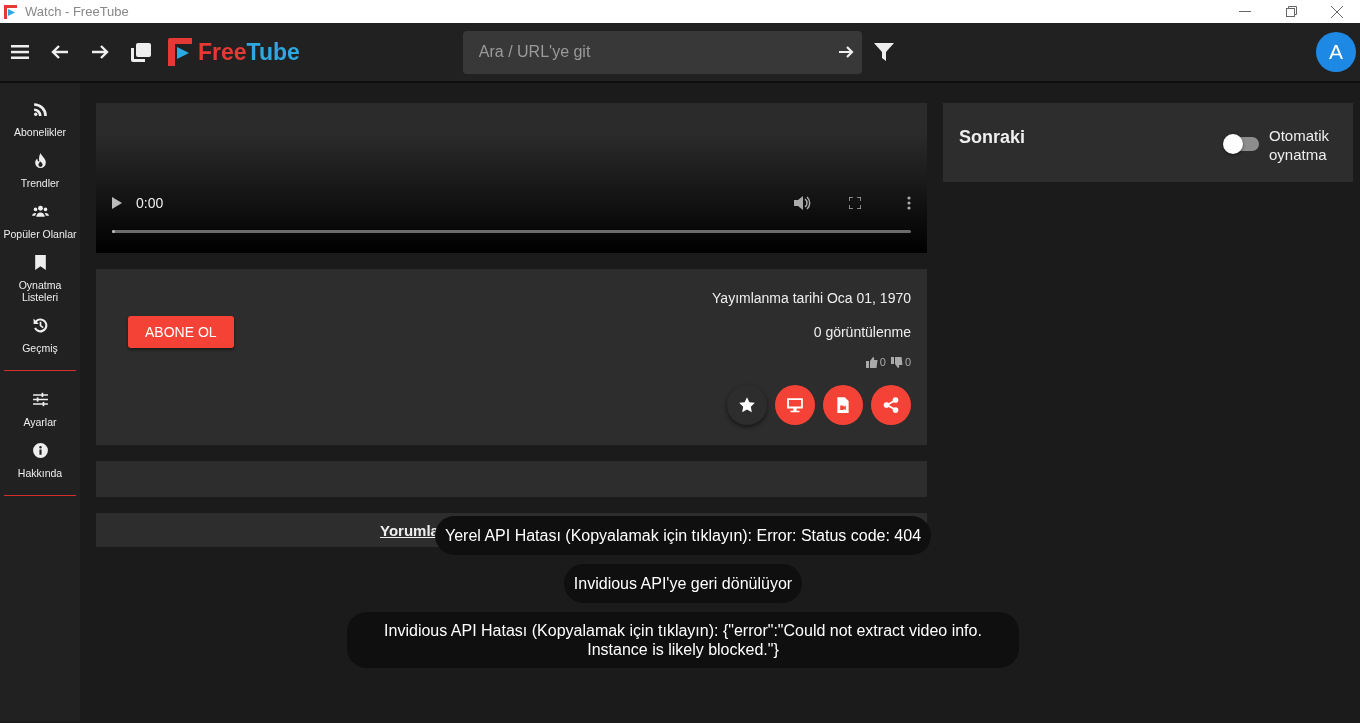 Image resolution: width=1360 pixels, height=723 pixels. Describe the element at coordinates (11, 11) in the screenshot. I see `app-logo-icon` at that location.